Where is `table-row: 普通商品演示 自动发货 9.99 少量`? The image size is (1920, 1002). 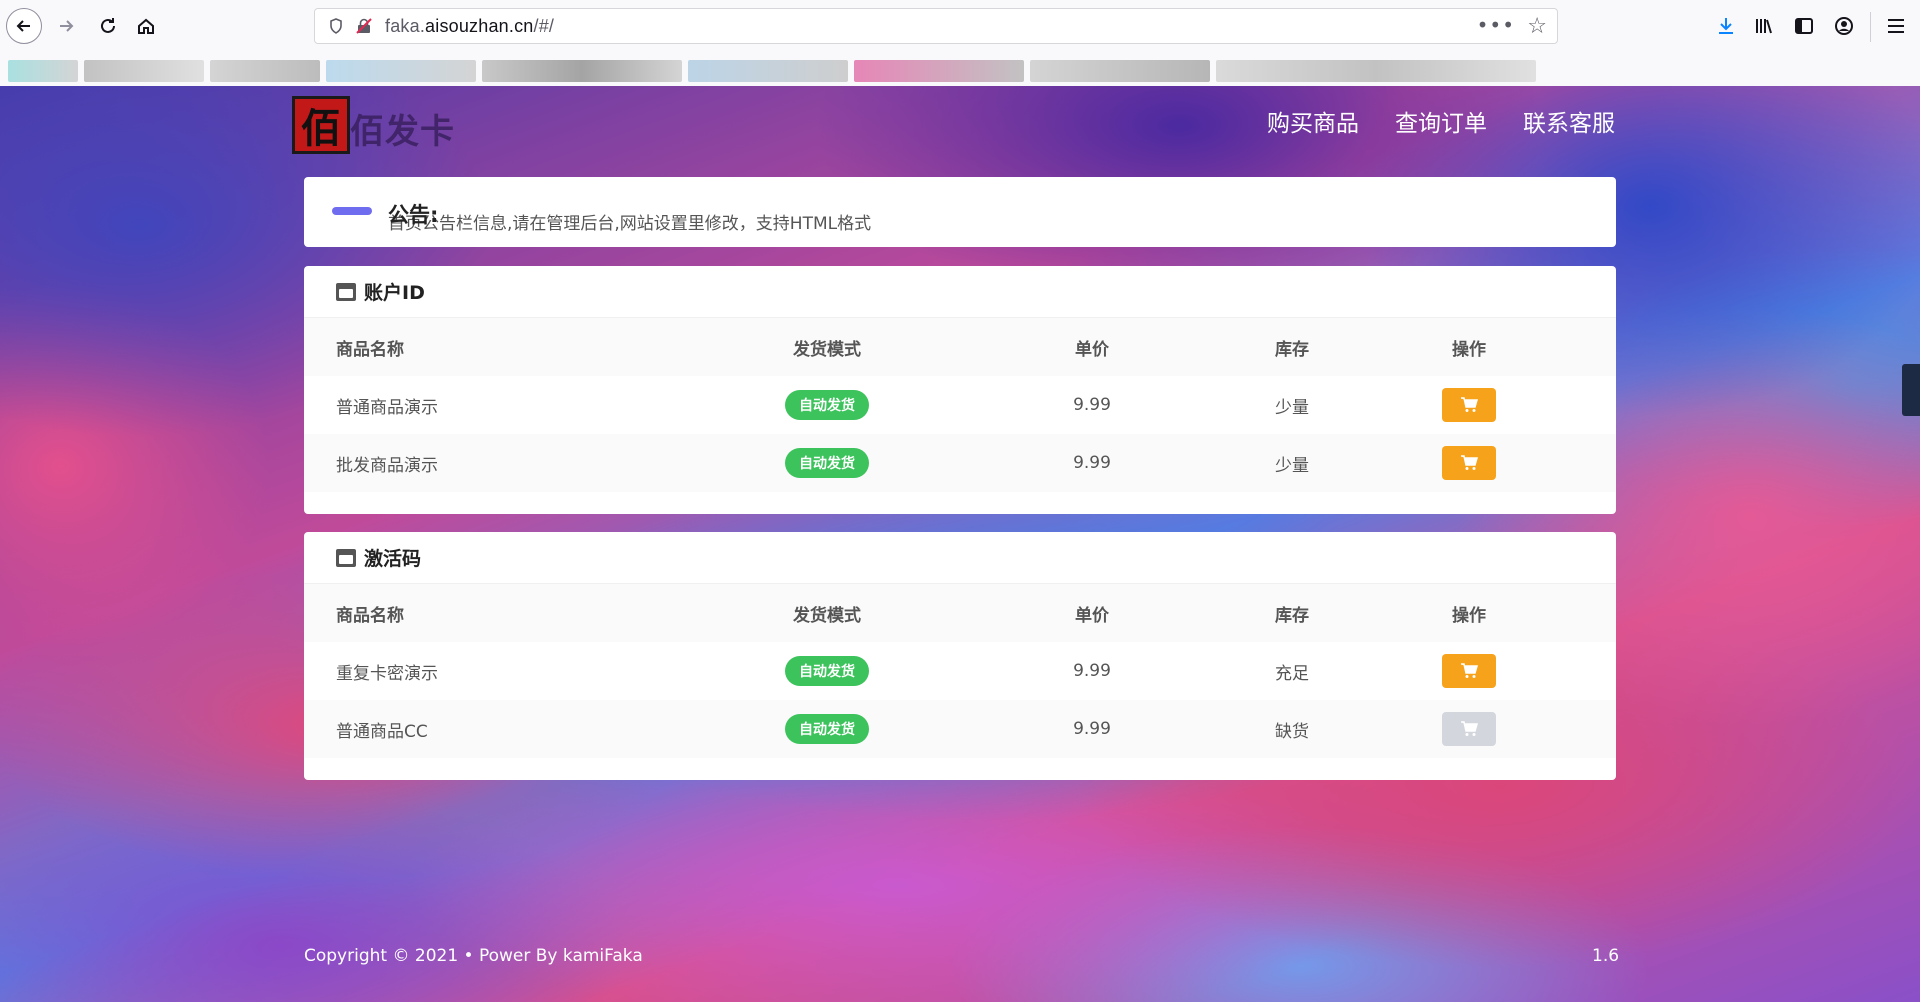
table-row: 普通商品演示 自动发货 9.99 少量 is located at coordinates (960, 405).